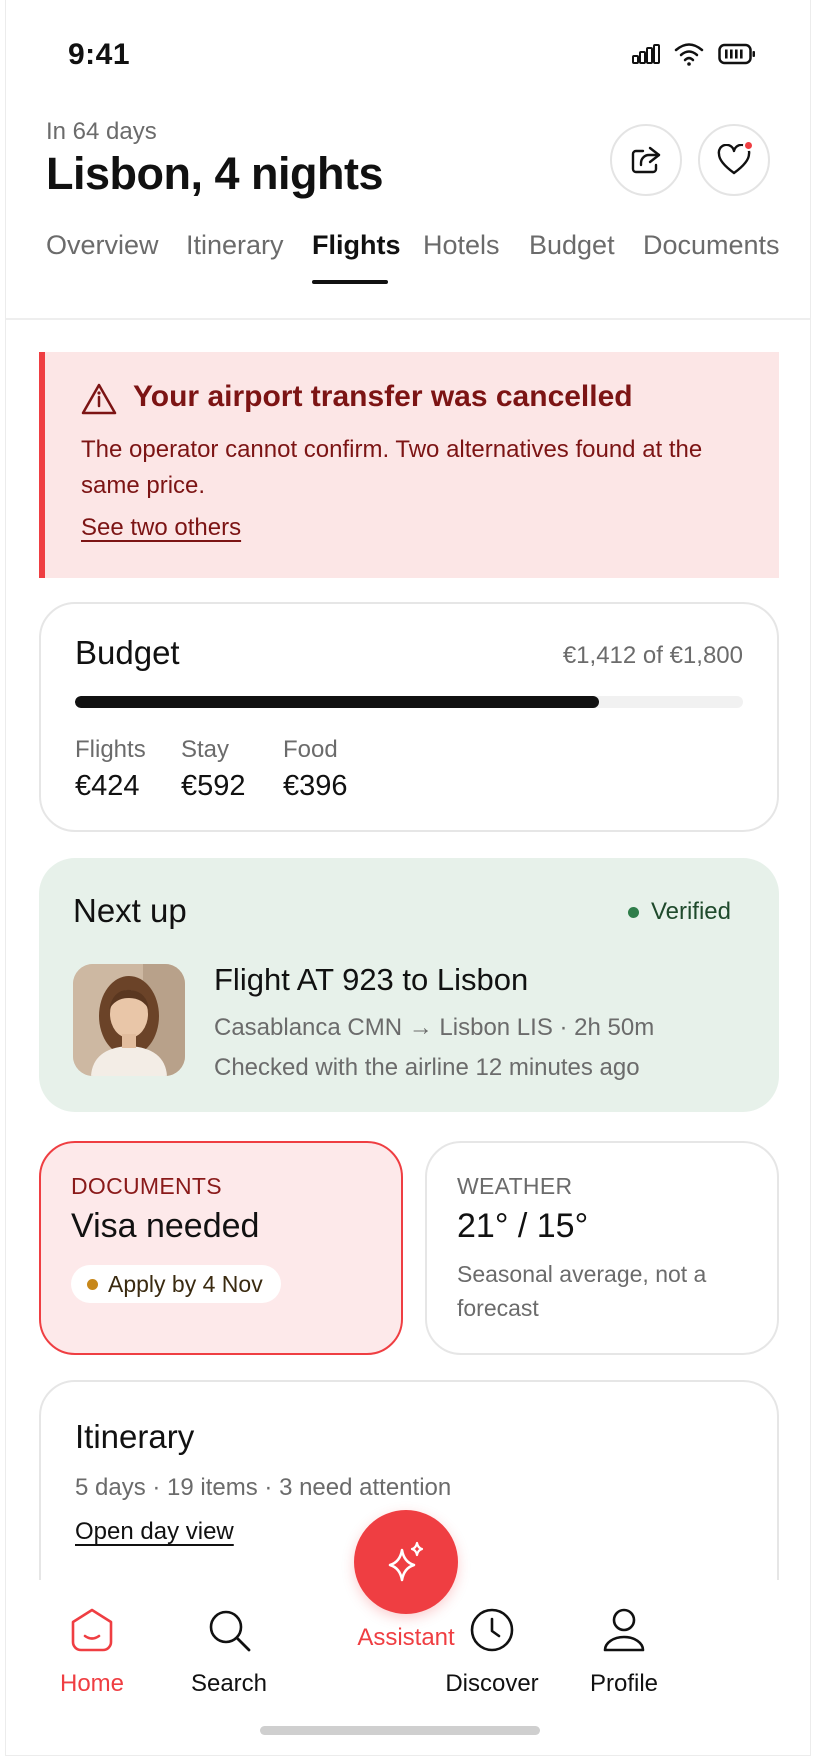 This screenshot has height=1760, width=816. I want to click on status-bar: 9:41, so click(408, 55).